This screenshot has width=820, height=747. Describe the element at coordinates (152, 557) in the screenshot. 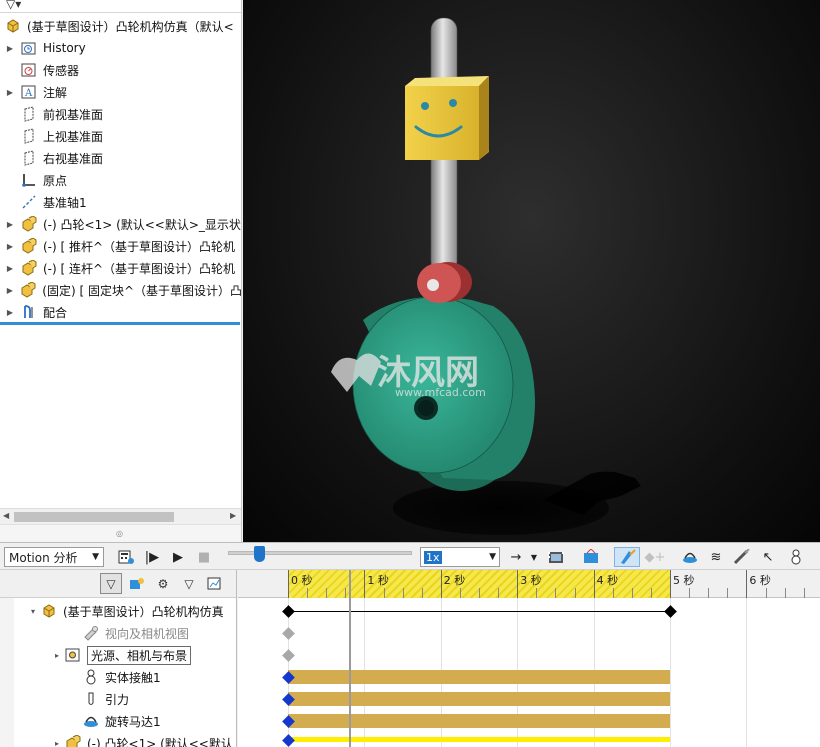

I see `play-from-start-icon: |▶` at that location.